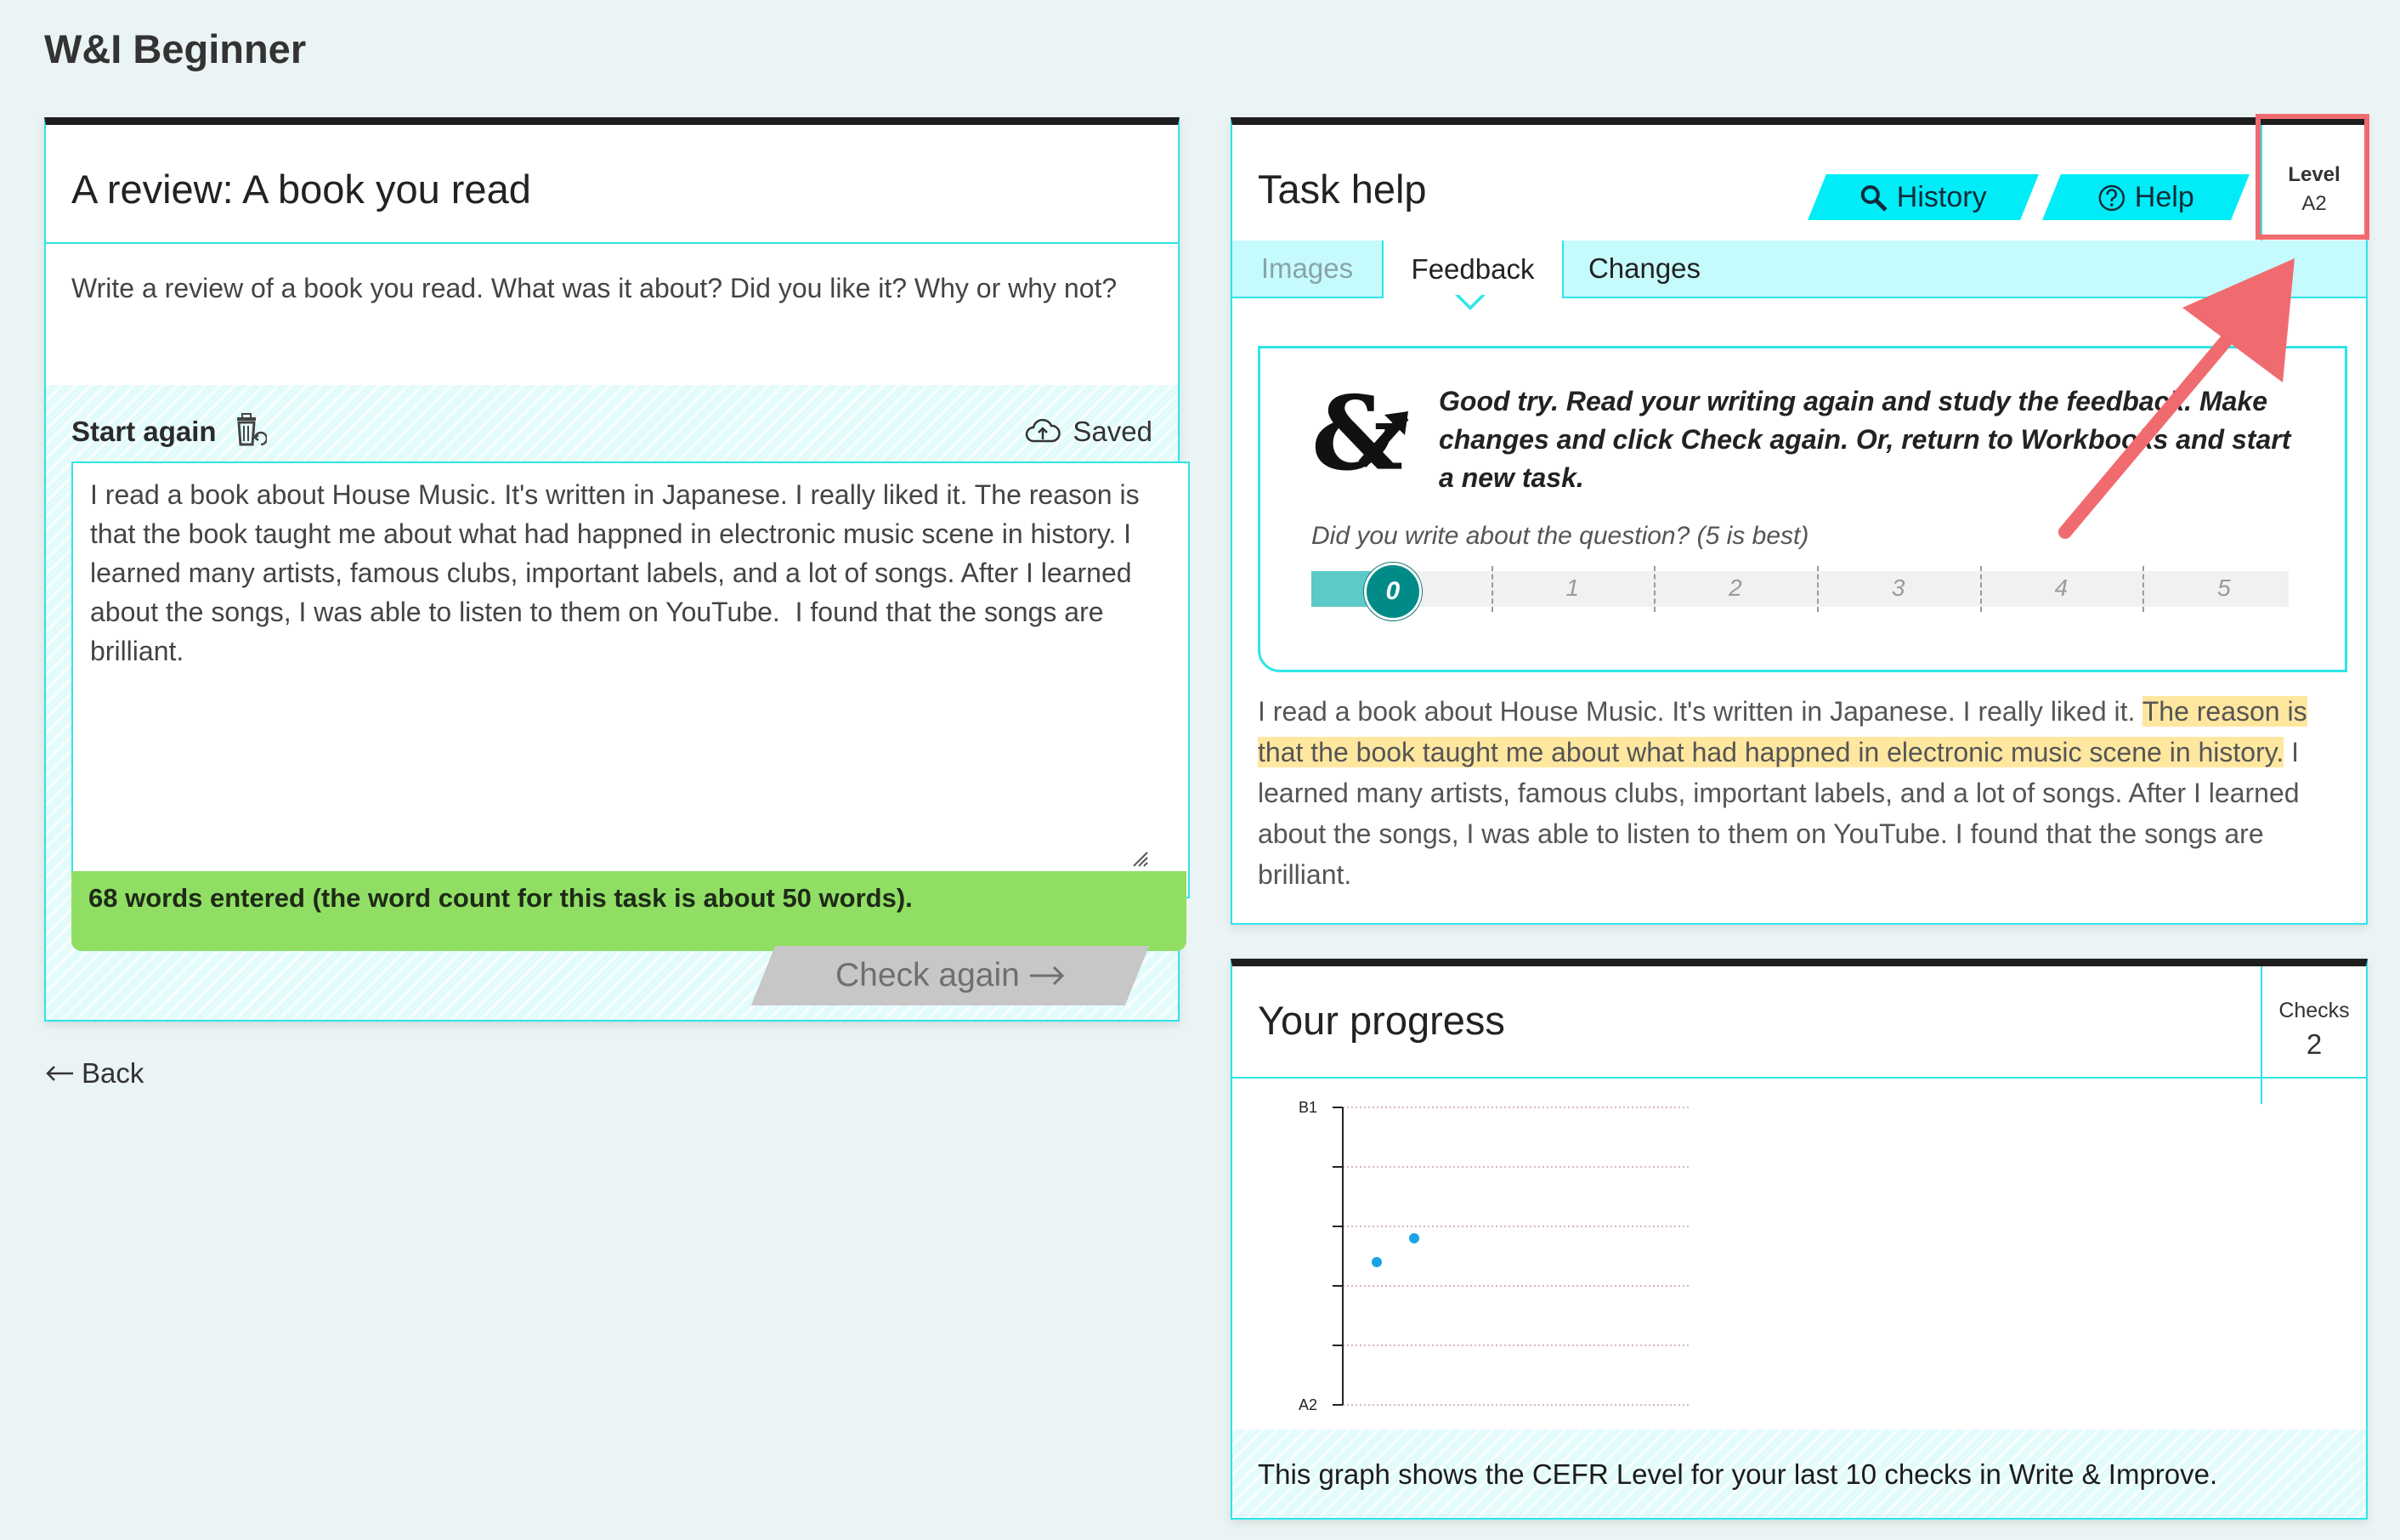 This screenshot has height=1540, width=2400. Describe the element at coordinates (1644, 269) in the screenshot. I see `tab-changes: Changes` at that location.